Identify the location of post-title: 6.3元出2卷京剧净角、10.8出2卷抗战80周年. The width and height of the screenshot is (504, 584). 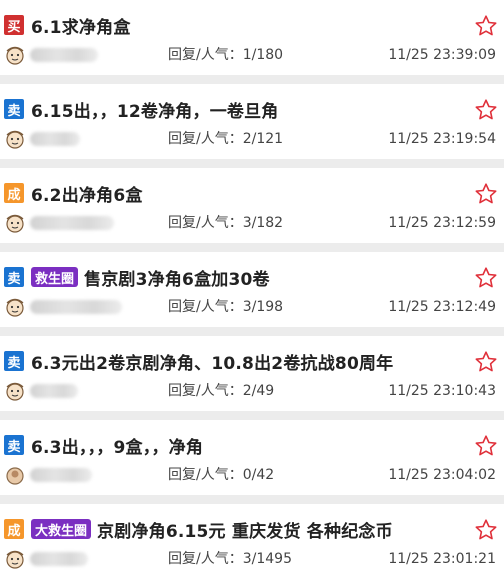
(212, 361).